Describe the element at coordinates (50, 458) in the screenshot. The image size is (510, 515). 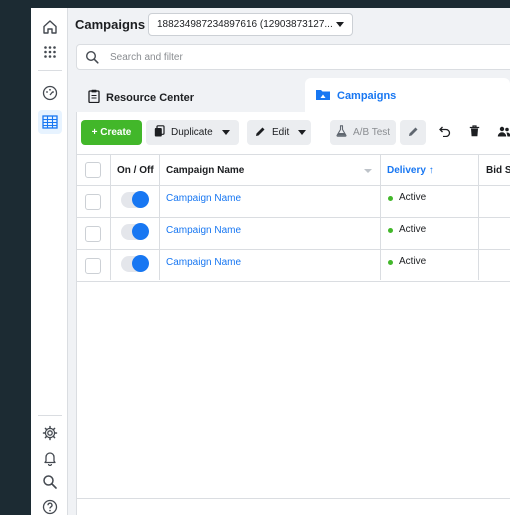
I see `notifications-bell-icon` at that location.